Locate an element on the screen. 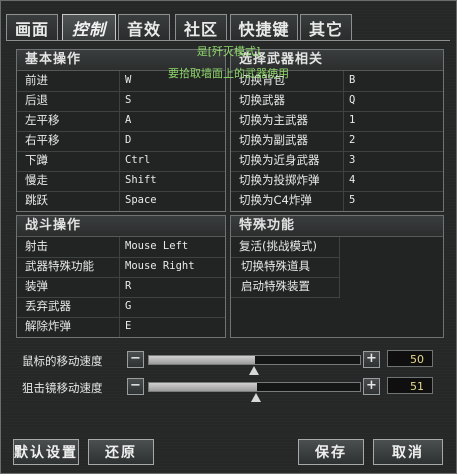 The height and width of the screenshot is (474, 457). tab-label: 控制 is located at coordinates (88, 29).